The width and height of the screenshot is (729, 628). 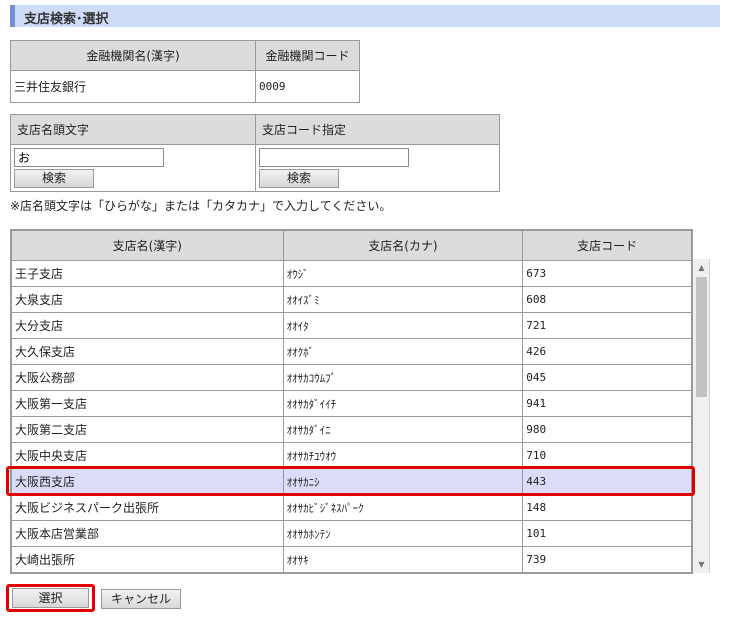 I want to click on branch-search-form: 支店名頭文字 支店コード指定 検索 検索, so click(x=255, y=153).